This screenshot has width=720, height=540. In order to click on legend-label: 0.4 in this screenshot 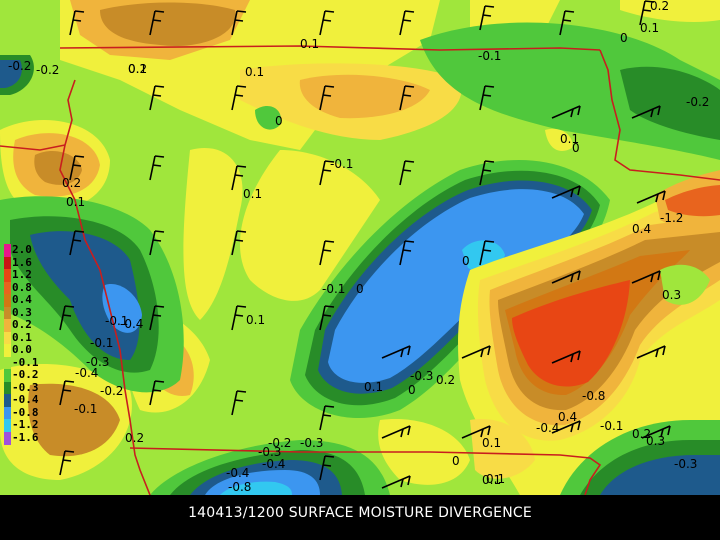, I will do `click(22, 299)`.